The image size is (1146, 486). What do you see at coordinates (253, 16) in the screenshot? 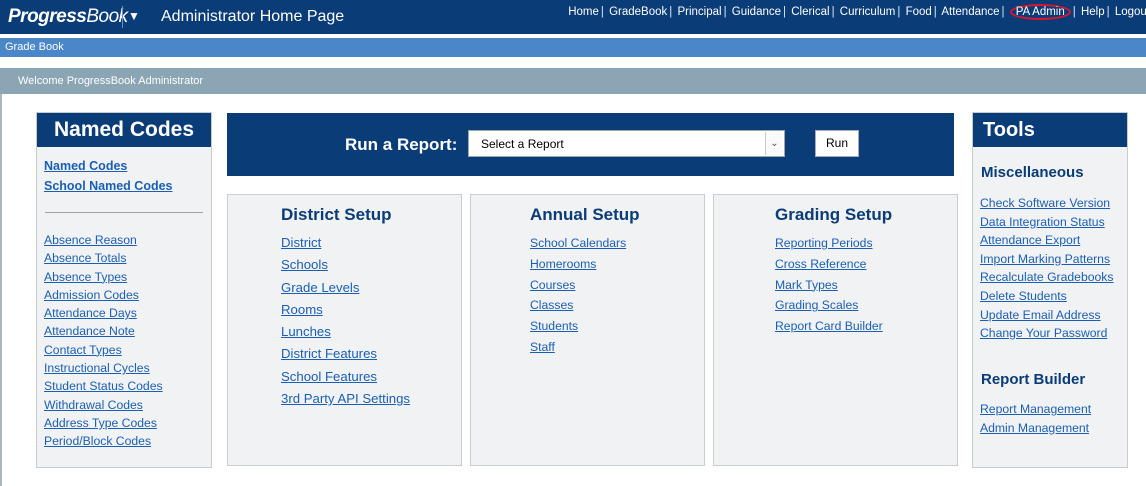
I see `page-title: Administrator Home Page` at bounding box center [253, 16].